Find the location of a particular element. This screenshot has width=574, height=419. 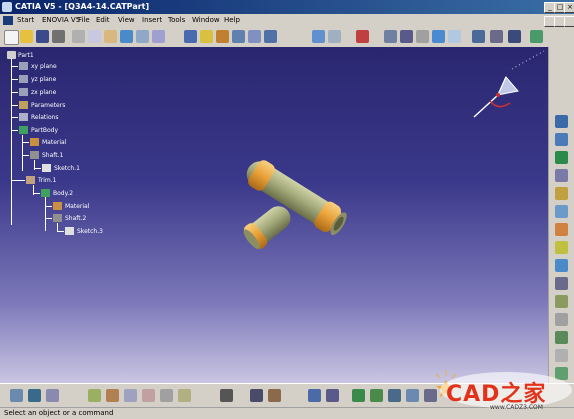

open-icon is located at coordinates (26, 36).